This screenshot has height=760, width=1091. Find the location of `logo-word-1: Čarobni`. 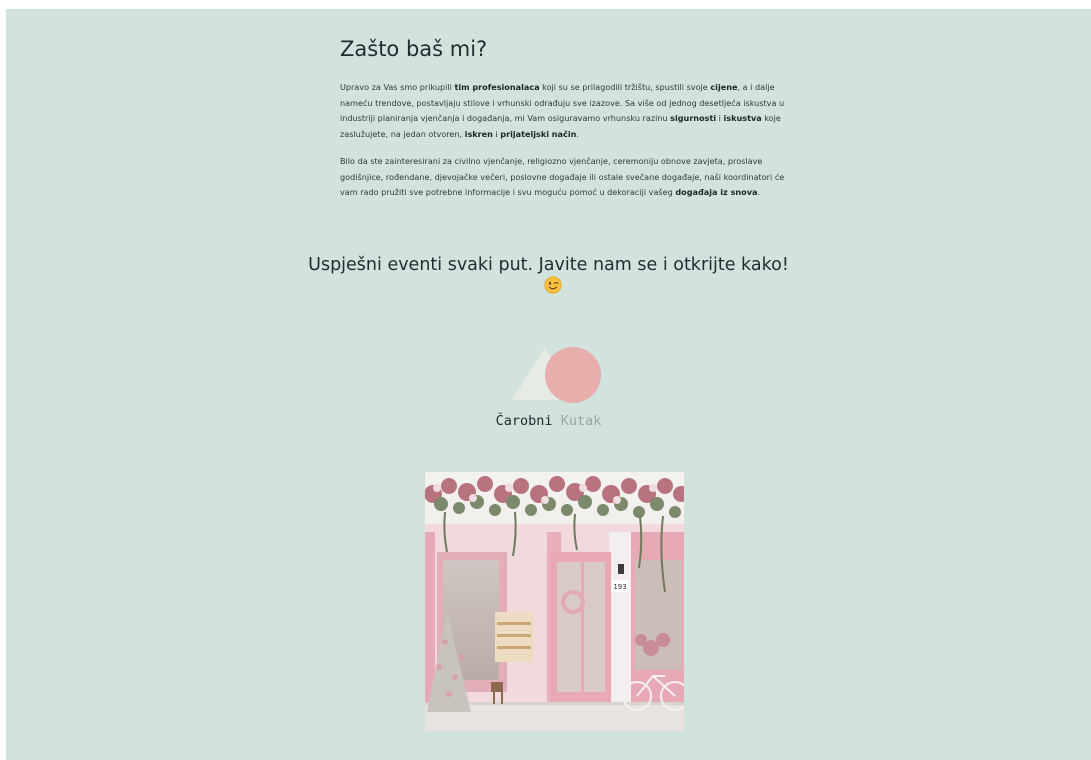

logo-word-1: Čarobni is located at coordinates (524, 421).